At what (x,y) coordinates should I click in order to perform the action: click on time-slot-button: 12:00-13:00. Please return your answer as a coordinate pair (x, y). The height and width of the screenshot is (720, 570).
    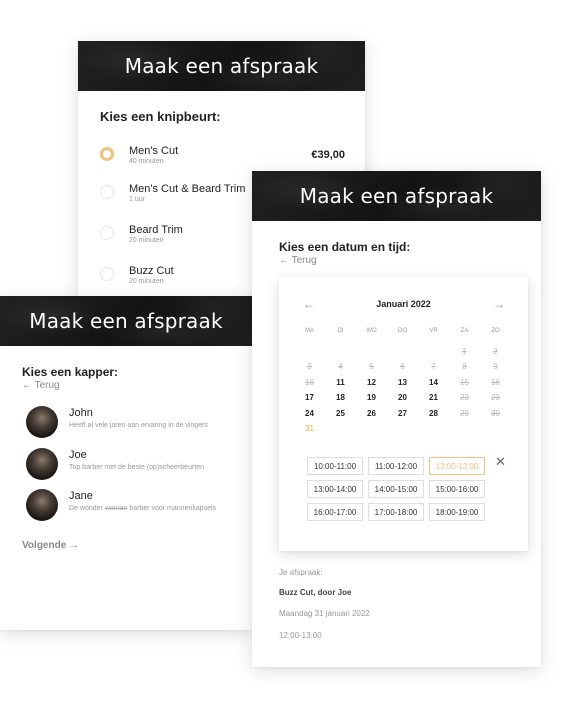
    Looking at the image, I should click on (457, 466).